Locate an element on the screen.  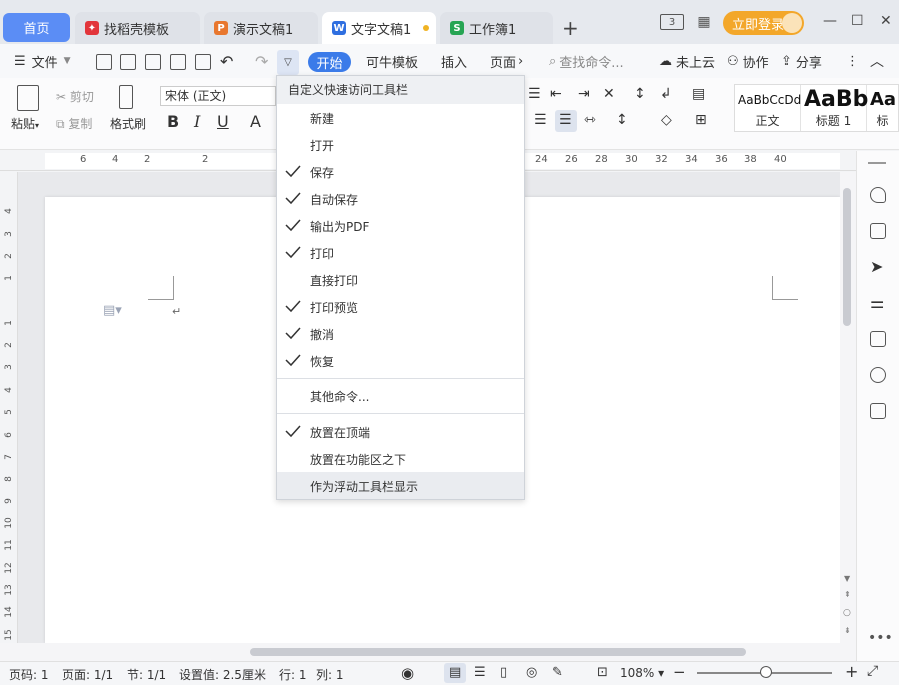
style-heading-2: Aa 标 is located at coordinates (882, 108).